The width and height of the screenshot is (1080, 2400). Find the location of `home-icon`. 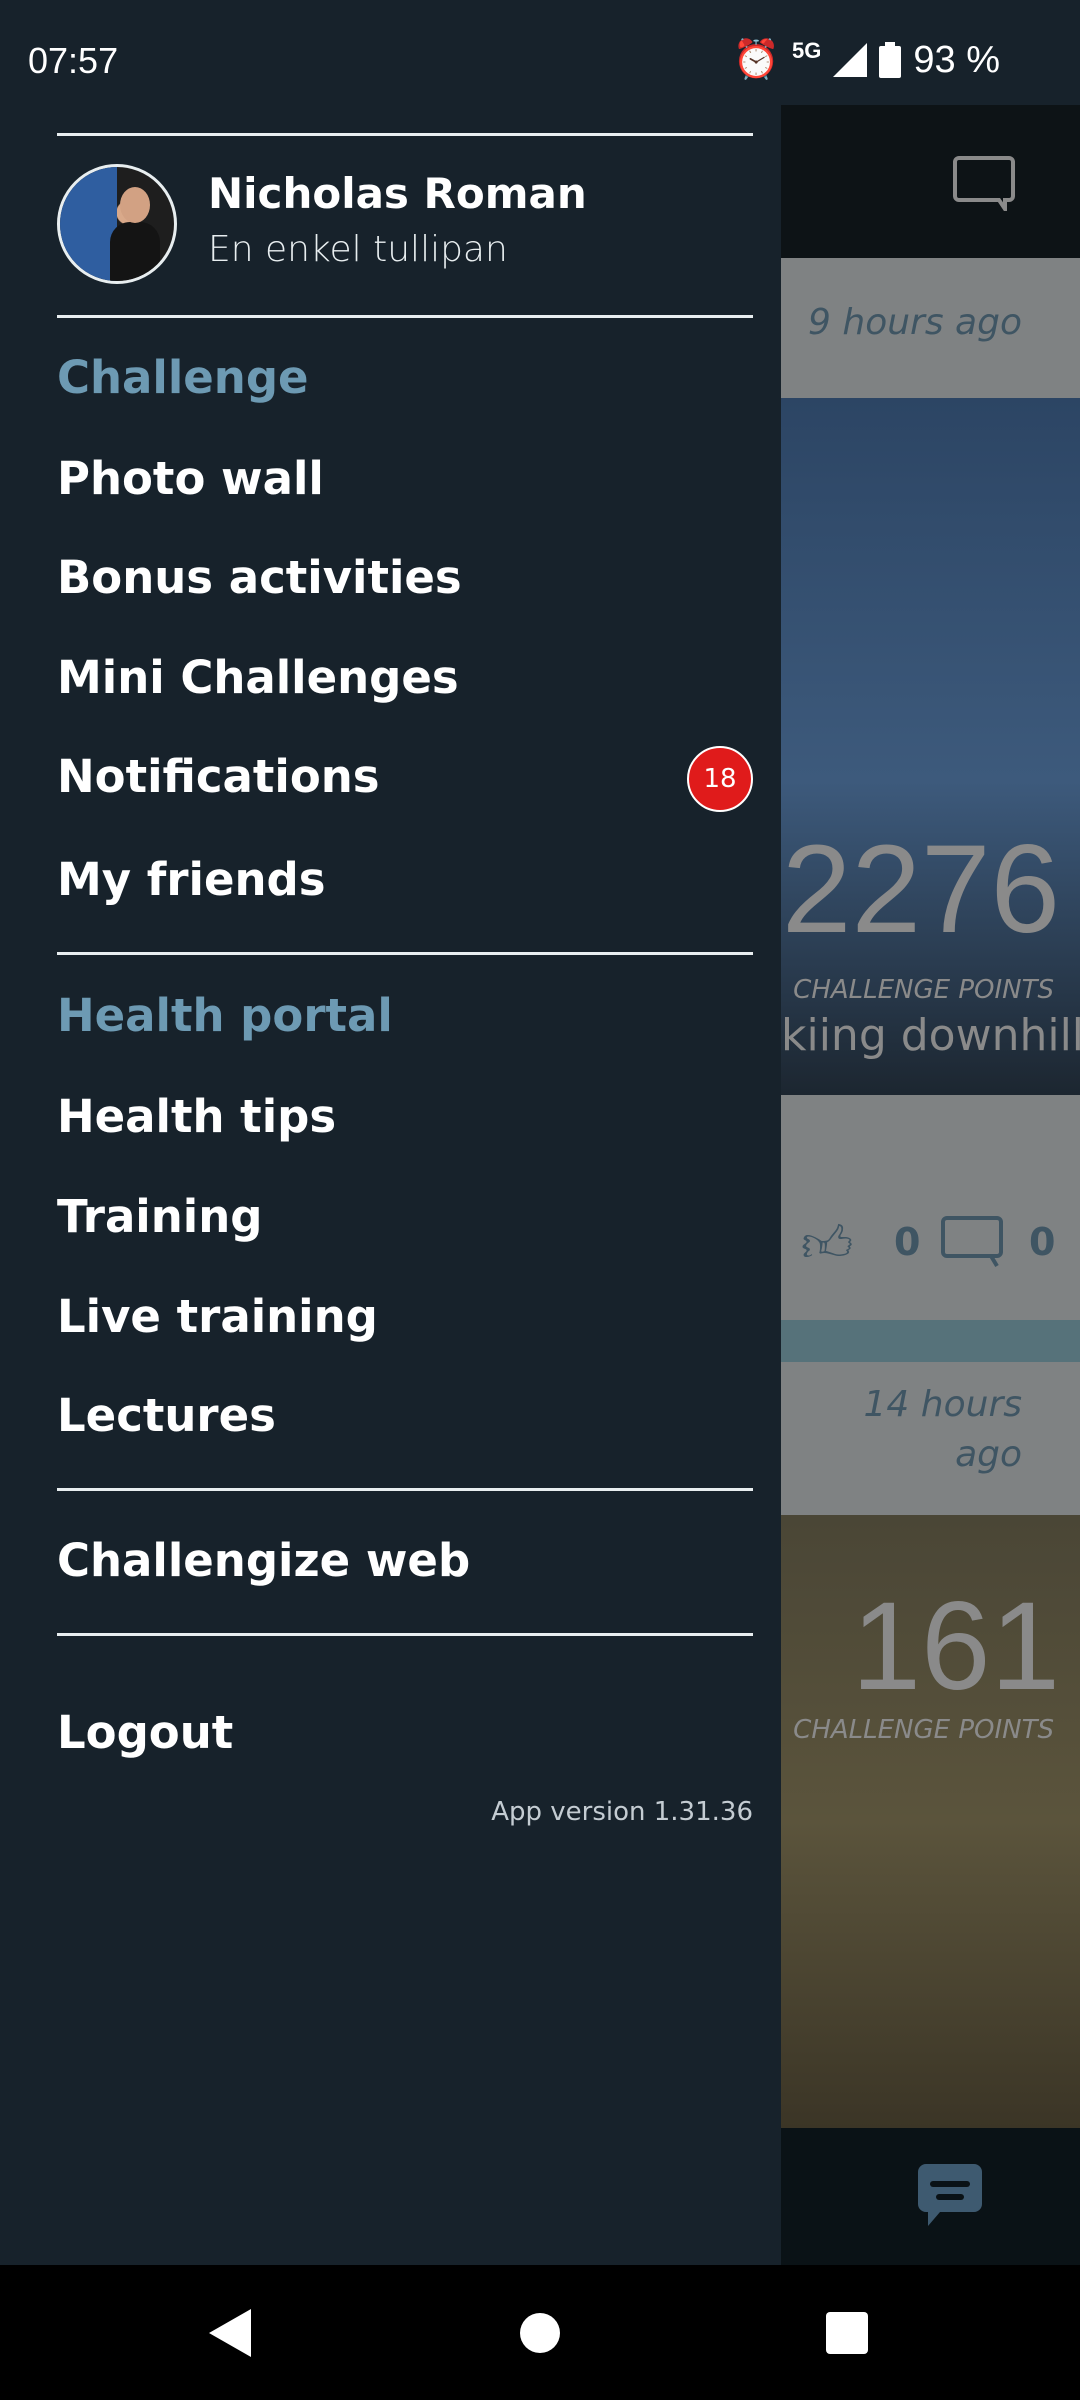

home-icon is located at coordinates (540, 2333).